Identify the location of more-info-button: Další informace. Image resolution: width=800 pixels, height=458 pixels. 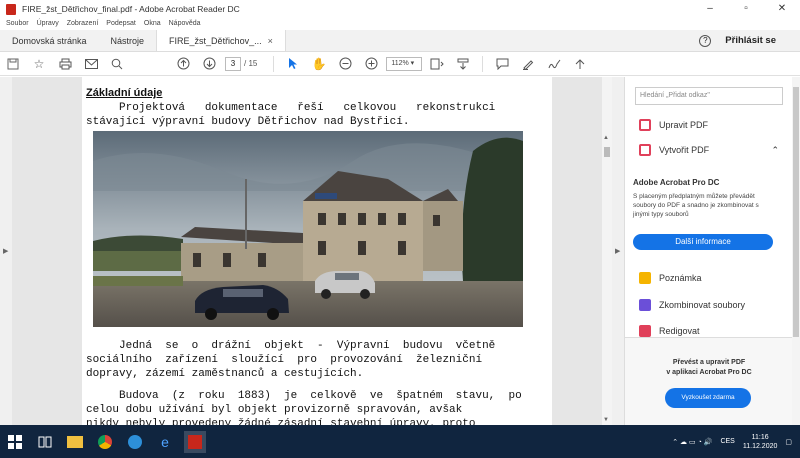
(703, 242).